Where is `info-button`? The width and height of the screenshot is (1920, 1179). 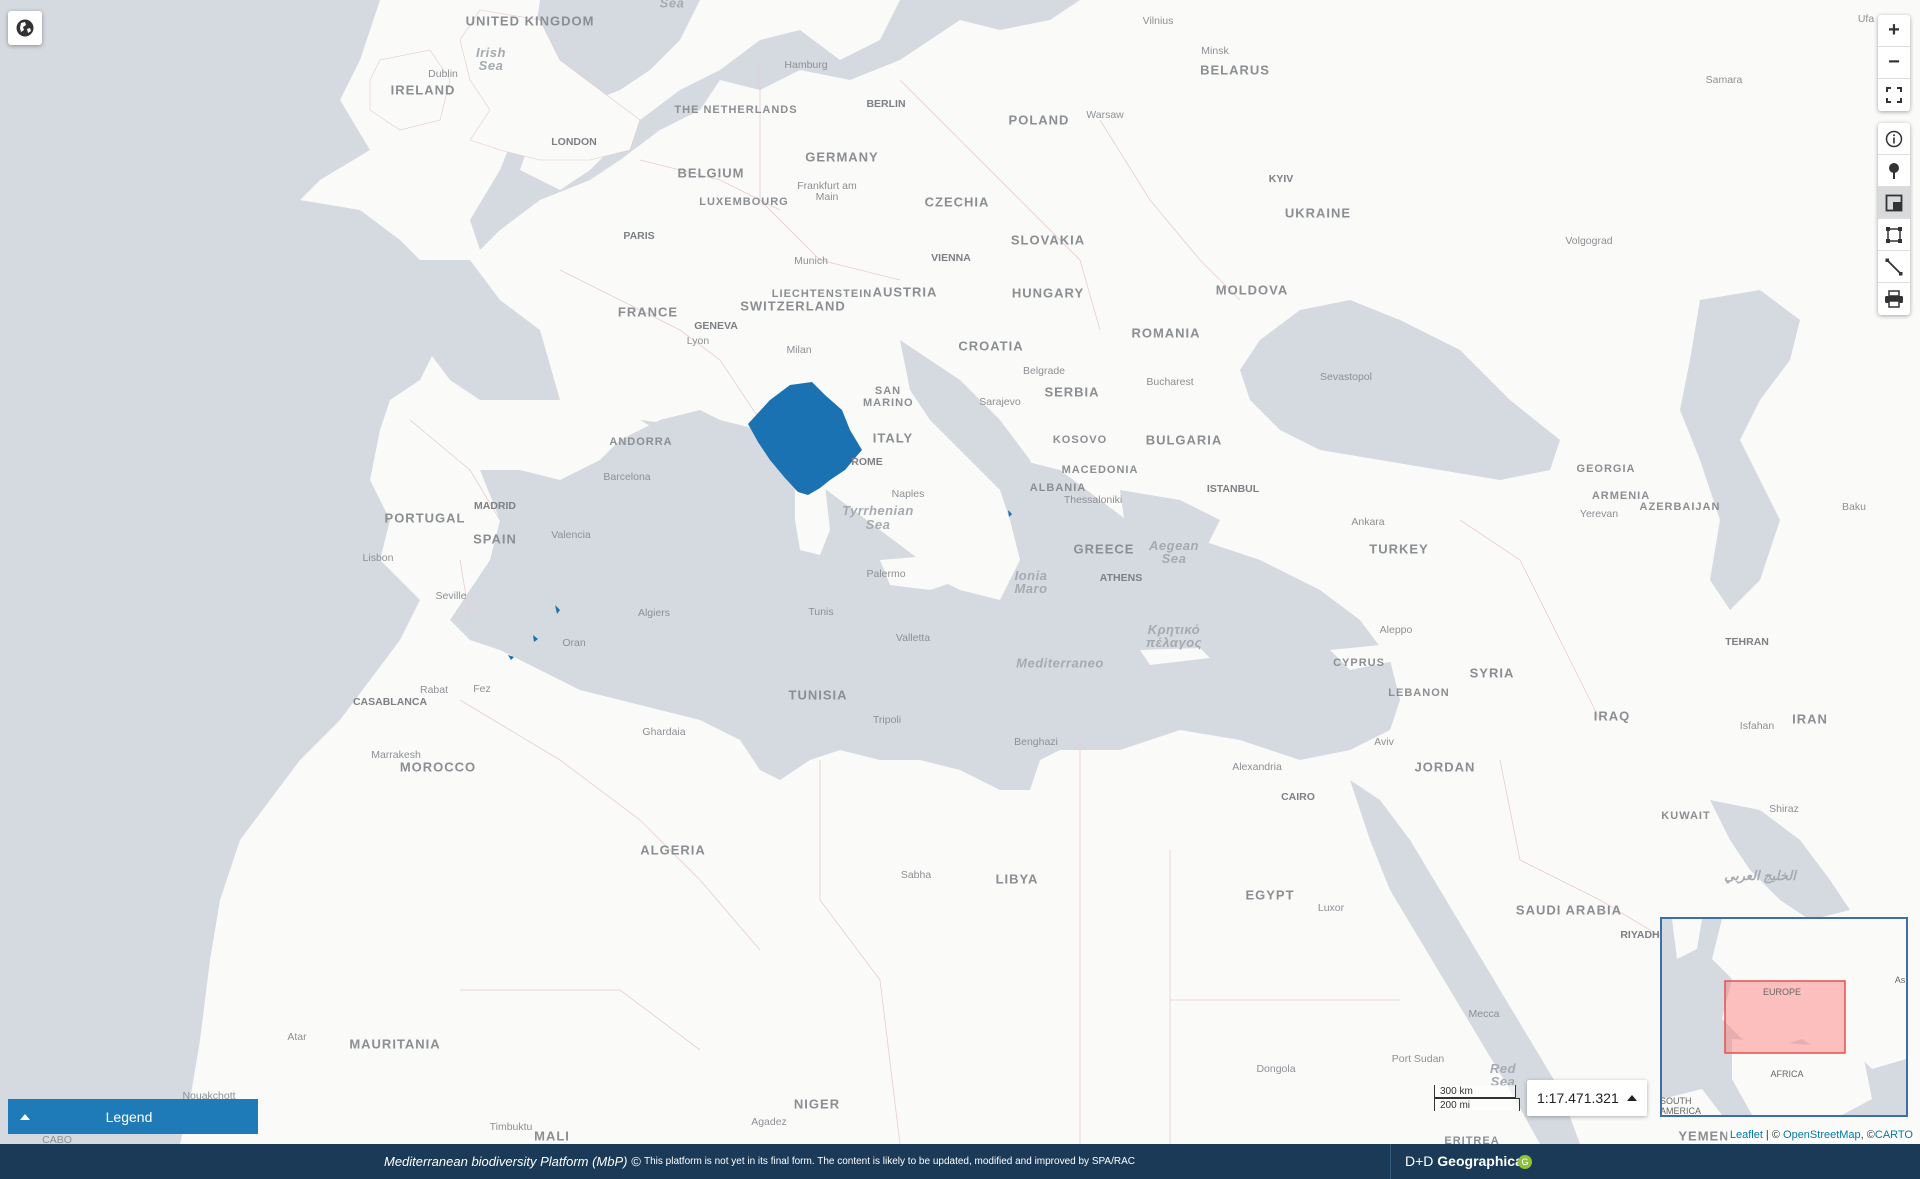
info-button is located at coordinates (1894, 139).